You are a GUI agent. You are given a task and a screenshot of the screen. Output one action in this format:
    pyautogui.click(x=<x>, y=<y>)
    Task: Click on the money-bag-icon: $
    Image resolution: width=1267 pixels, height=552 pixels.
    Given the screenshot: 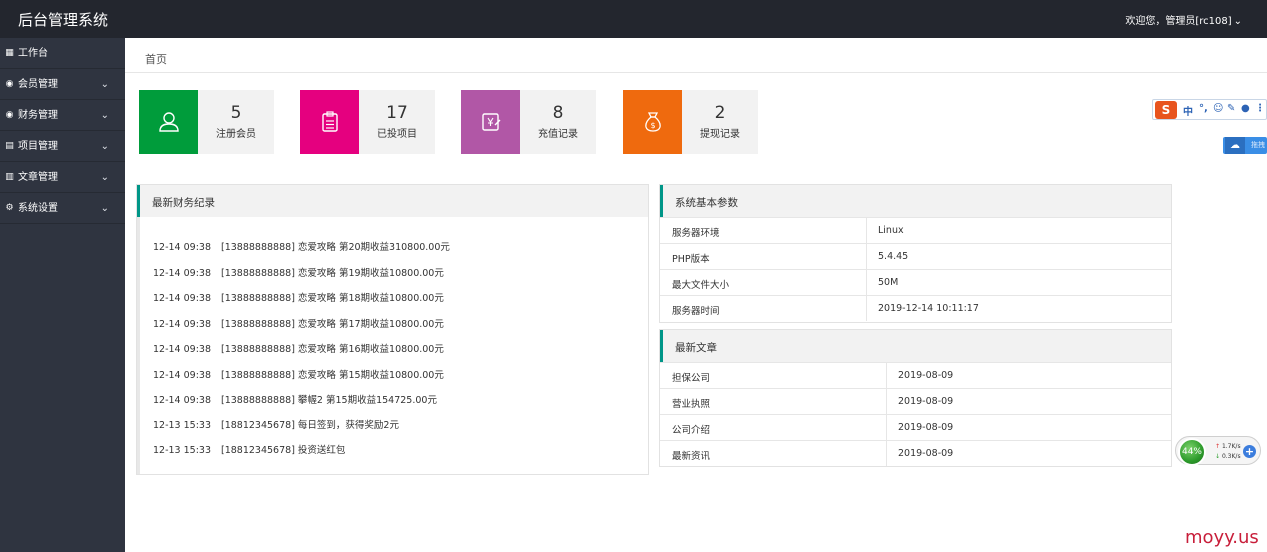 What is the action you would take?
    pyautogui.click(x=652, y=122)
    